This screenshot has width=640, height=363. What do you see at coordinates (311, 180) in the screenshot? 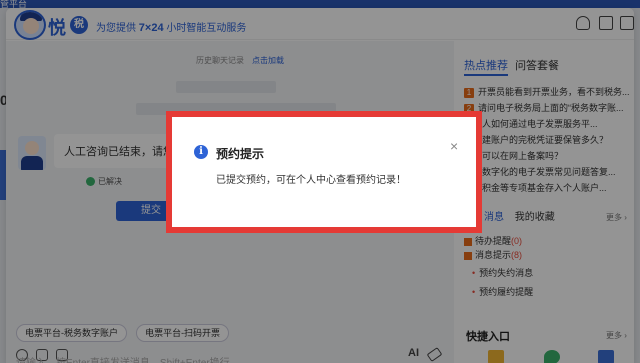
I see `modal-message: 已提交预约，可在个人中心查看预约记录！` at bounding box center [311, 180].